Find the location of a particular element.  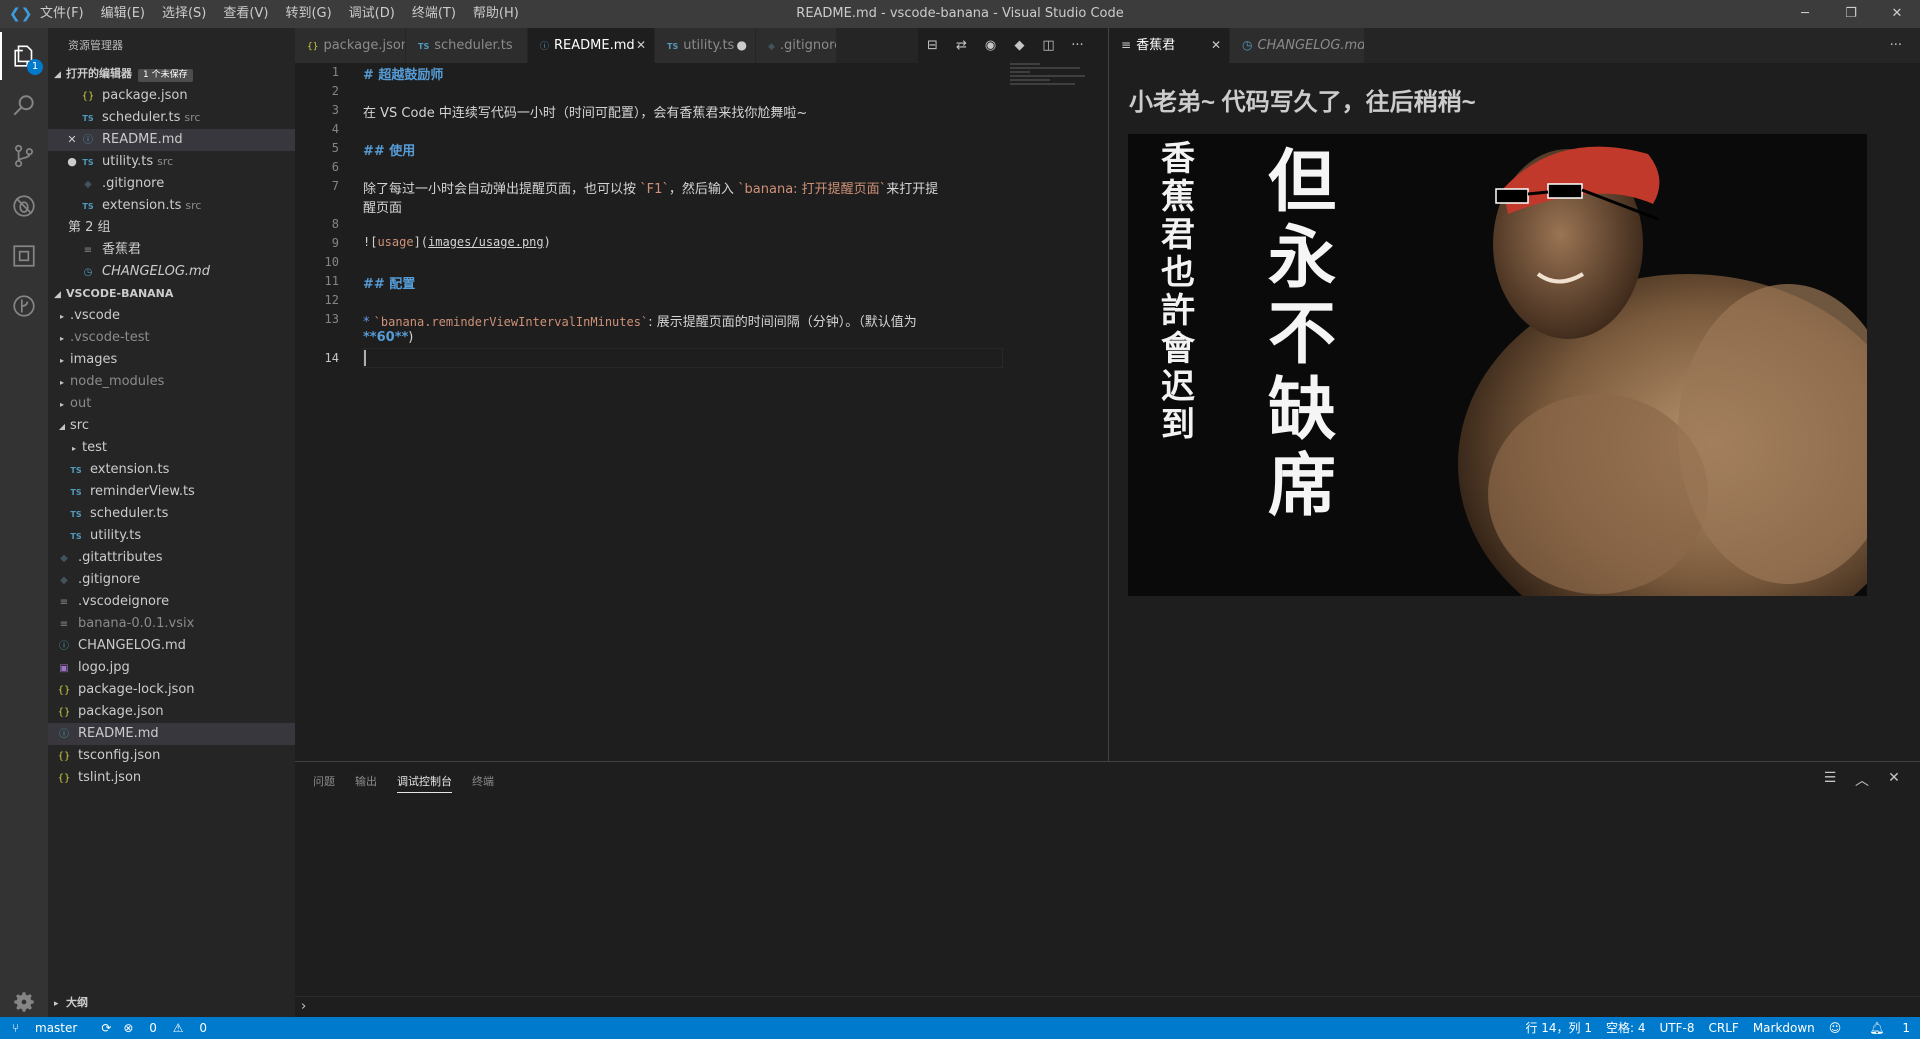

lines-icon: ≡ is located at coordinates (1126, 45).